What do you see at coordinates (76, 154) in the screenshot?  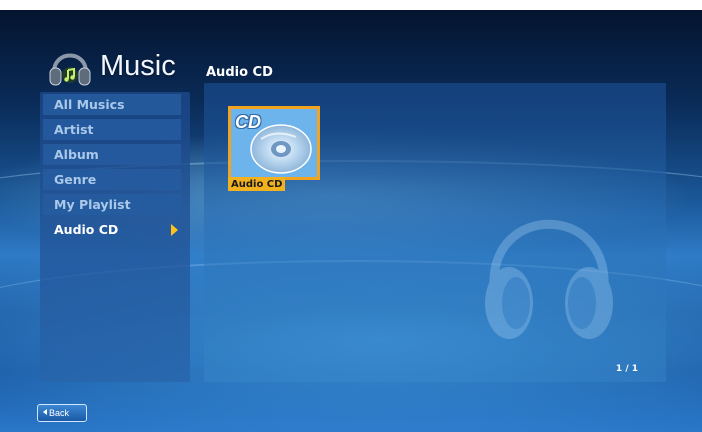 I see `sidebar-item-label: Album` at bounding box center [76, 154].